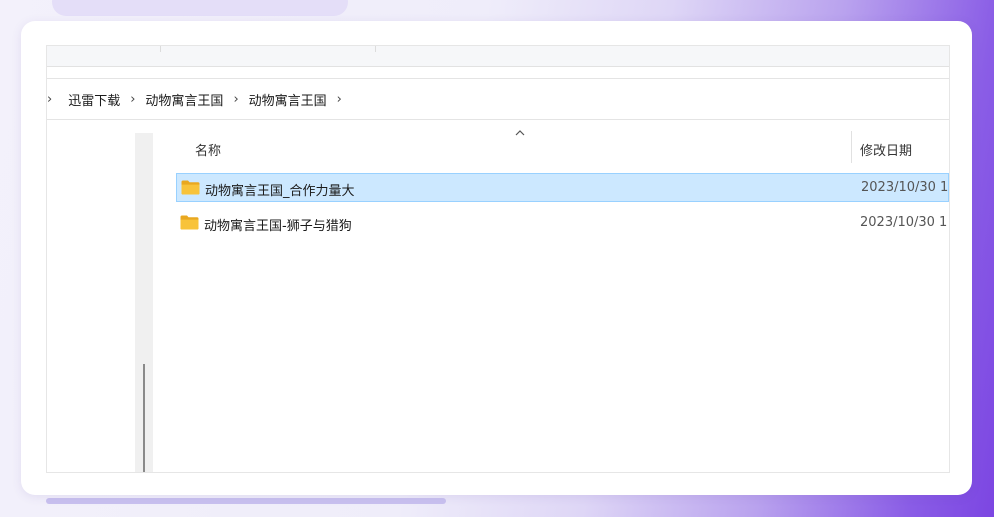  What do you see at coordinates (520, 133) in the screenshot?
I see `sort-ascending-icon` at bounding box center [520, 133].